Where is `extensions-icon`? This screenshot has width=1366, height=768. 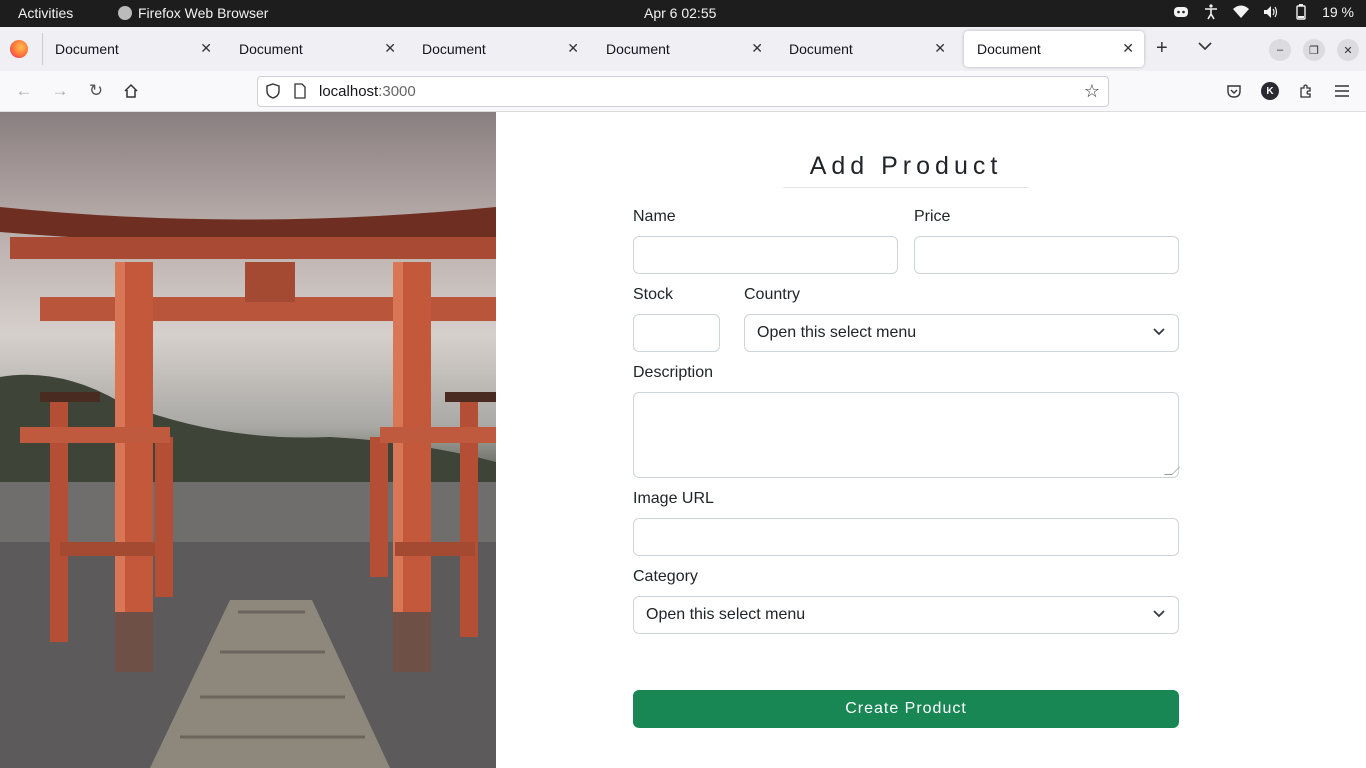 extensions-icon is located at coordinates (1306, 91).